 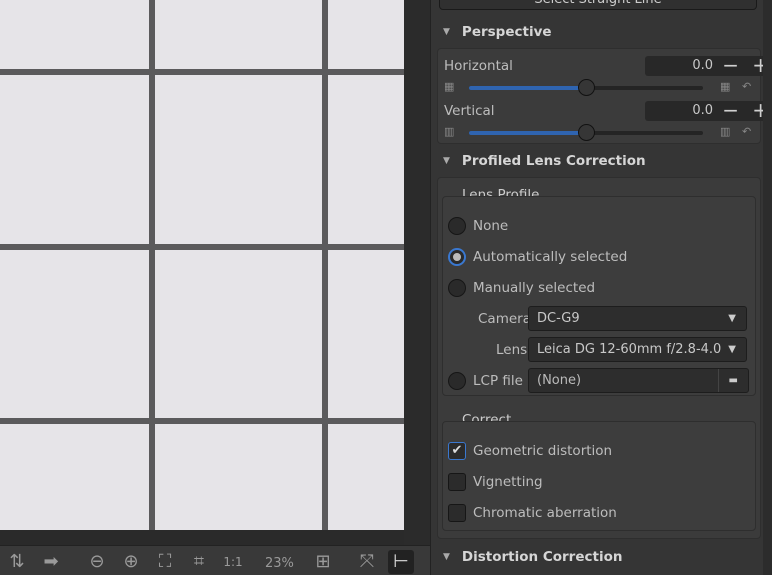 What do you see at coordinates (97, 562) in the screenshot?
I see `zoom-out-icon: ⊖` at bounding box center [97, 562].